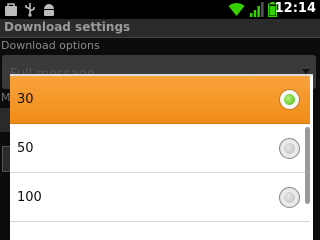  Describe the element at coordinates (50, 45) in the screenshot. I see `section-label: Download options` at that location.